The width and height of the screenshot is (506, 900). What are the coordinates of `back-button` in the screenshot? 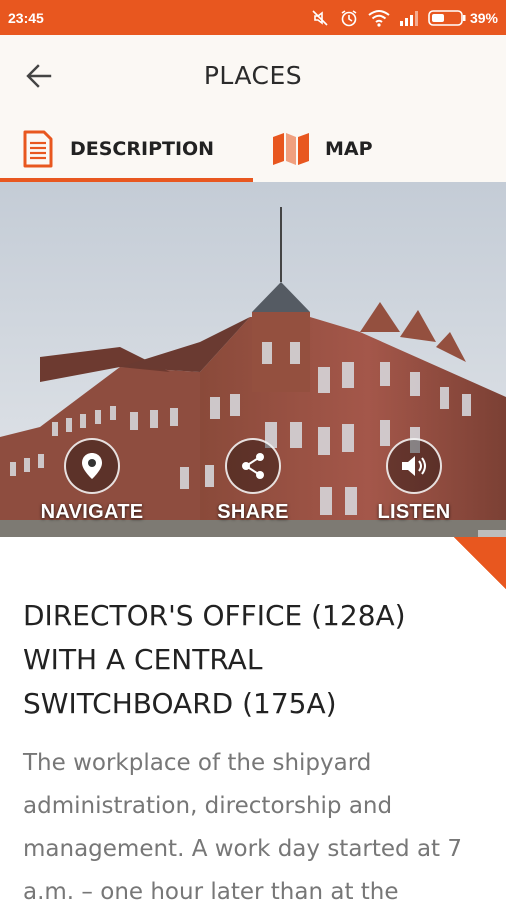 It's located at (39, 76).